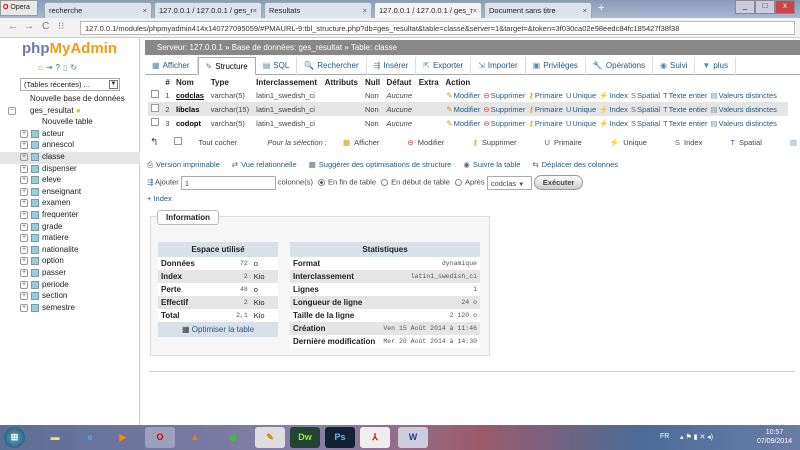 Image resolution: width=800 pixels, height=450 pixels. Describe the element at coordinates (70, 157) in the screenshot. I see `sidebar-table-classe: + classe` at that location.